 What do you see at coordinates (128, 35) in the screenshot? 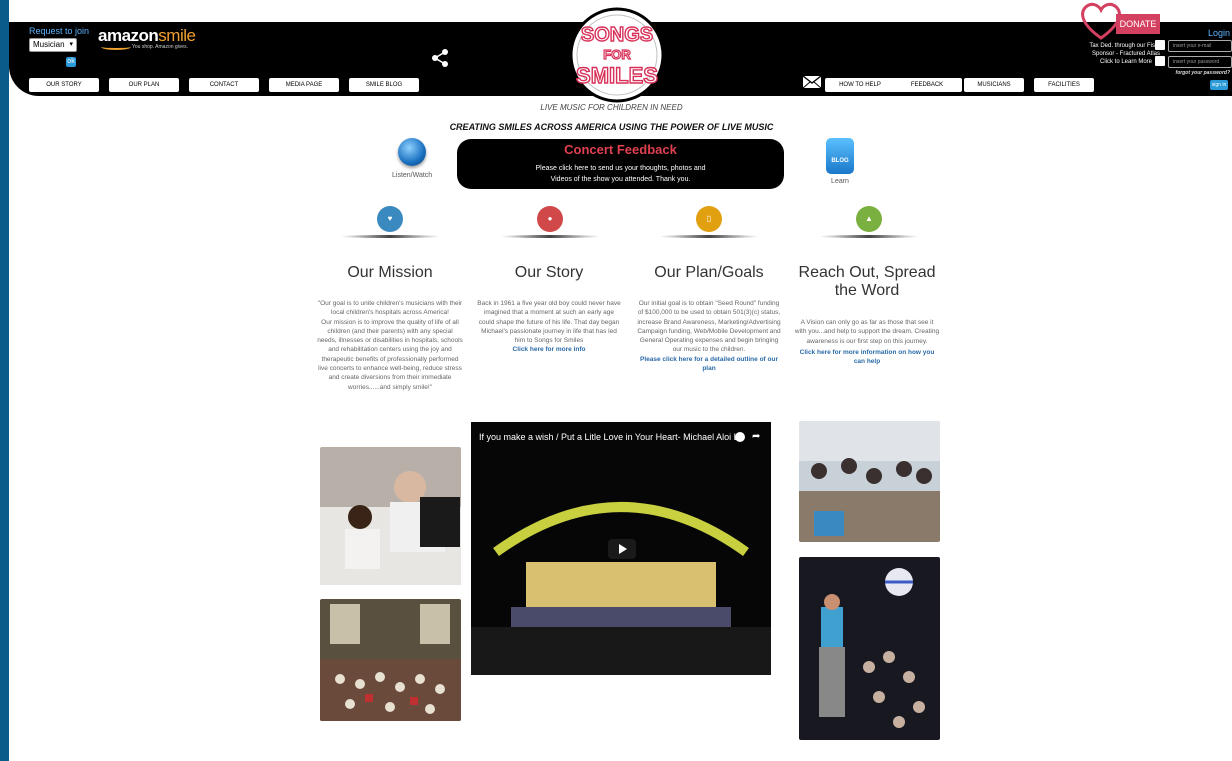
I see `amazon-brand: amazon` at bounding box center [128, 35].